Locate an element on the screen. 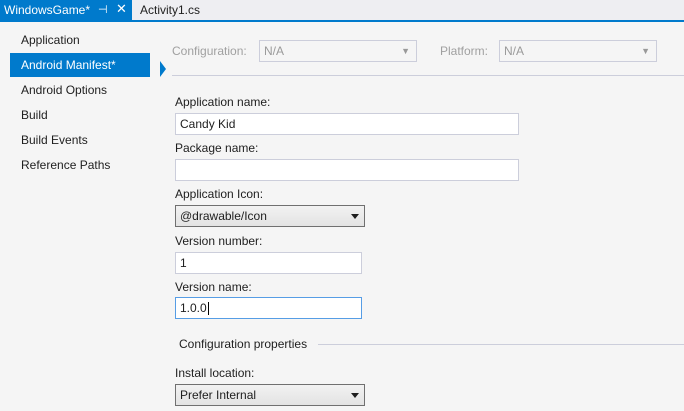 This screenshot has height=411, width=684. install-location-value: Prefer Internal is located at coordinates (218, 395).